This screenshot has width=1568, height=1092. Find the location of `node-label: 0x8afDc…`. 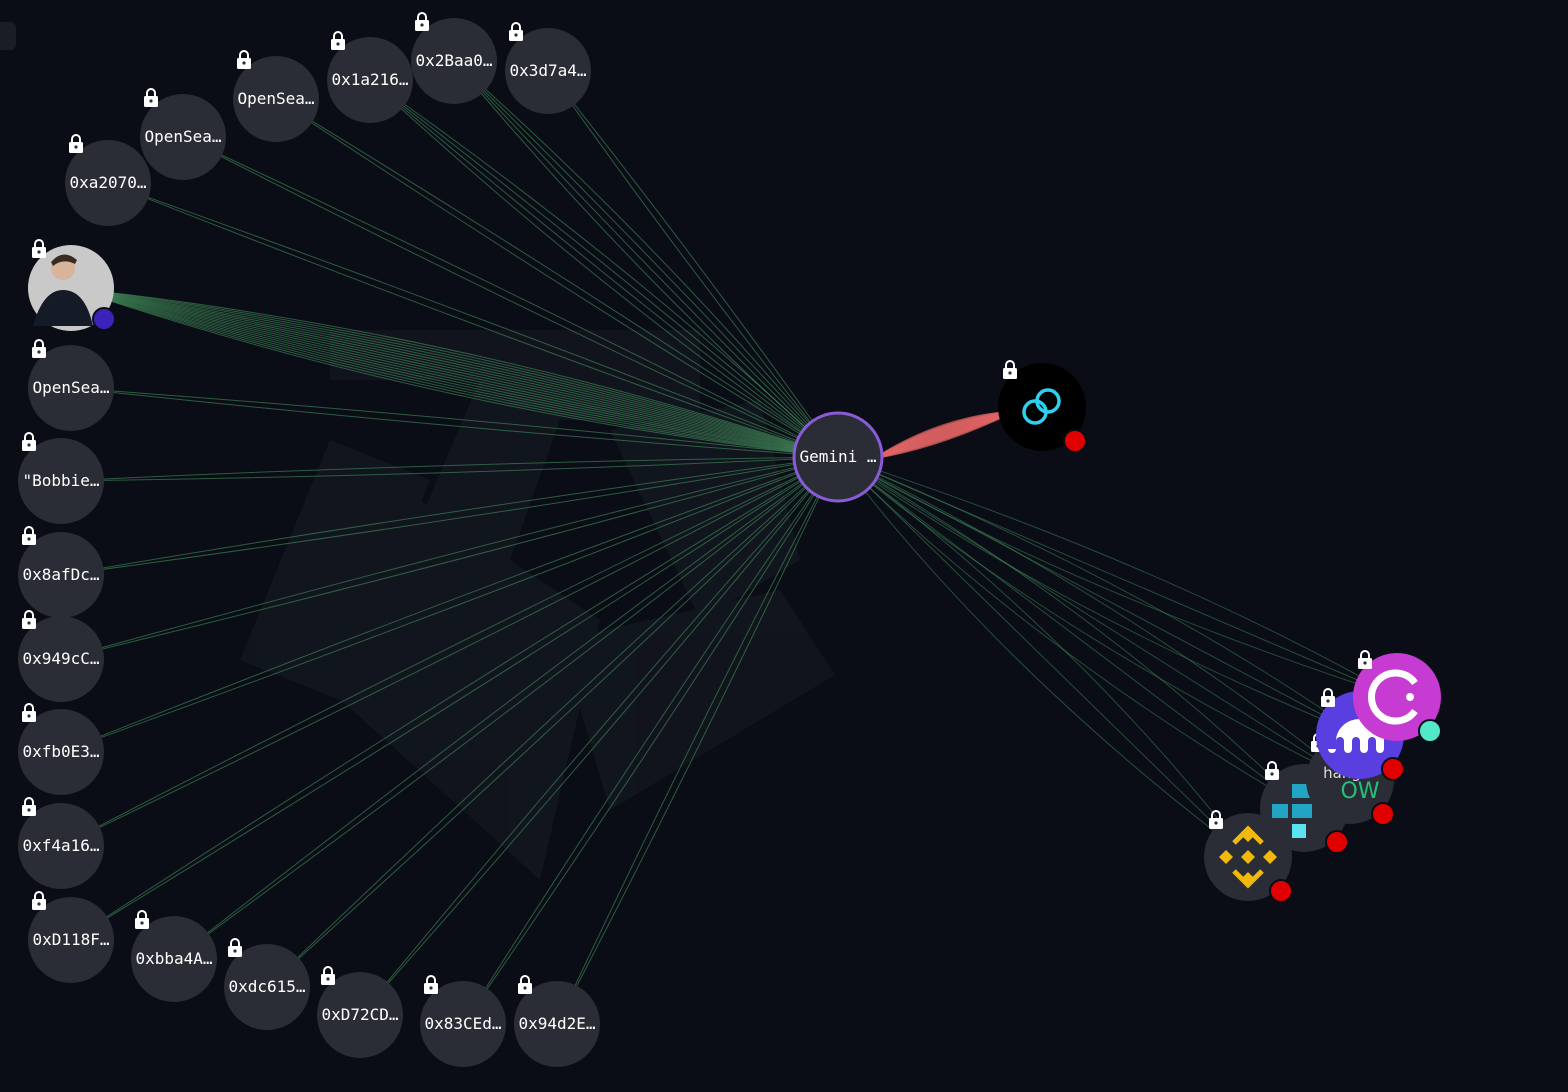

node-label: 0x8afDc… is located at coordinates (60, 574).